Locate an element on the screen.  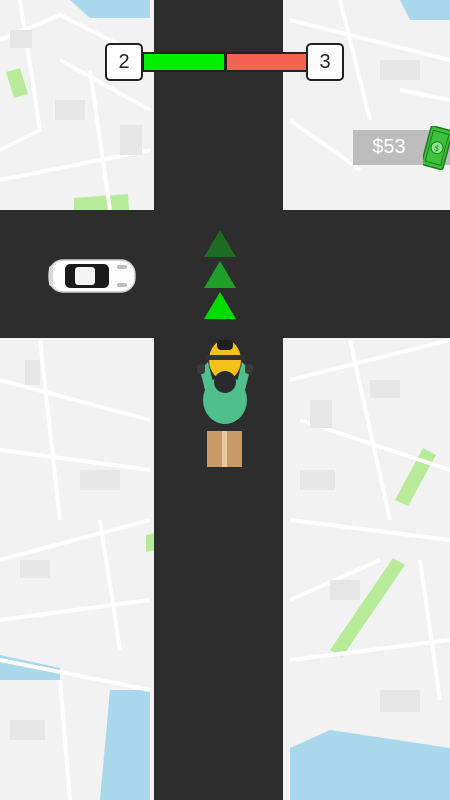
money-amount: $53 is located at coordinates (389, 147).